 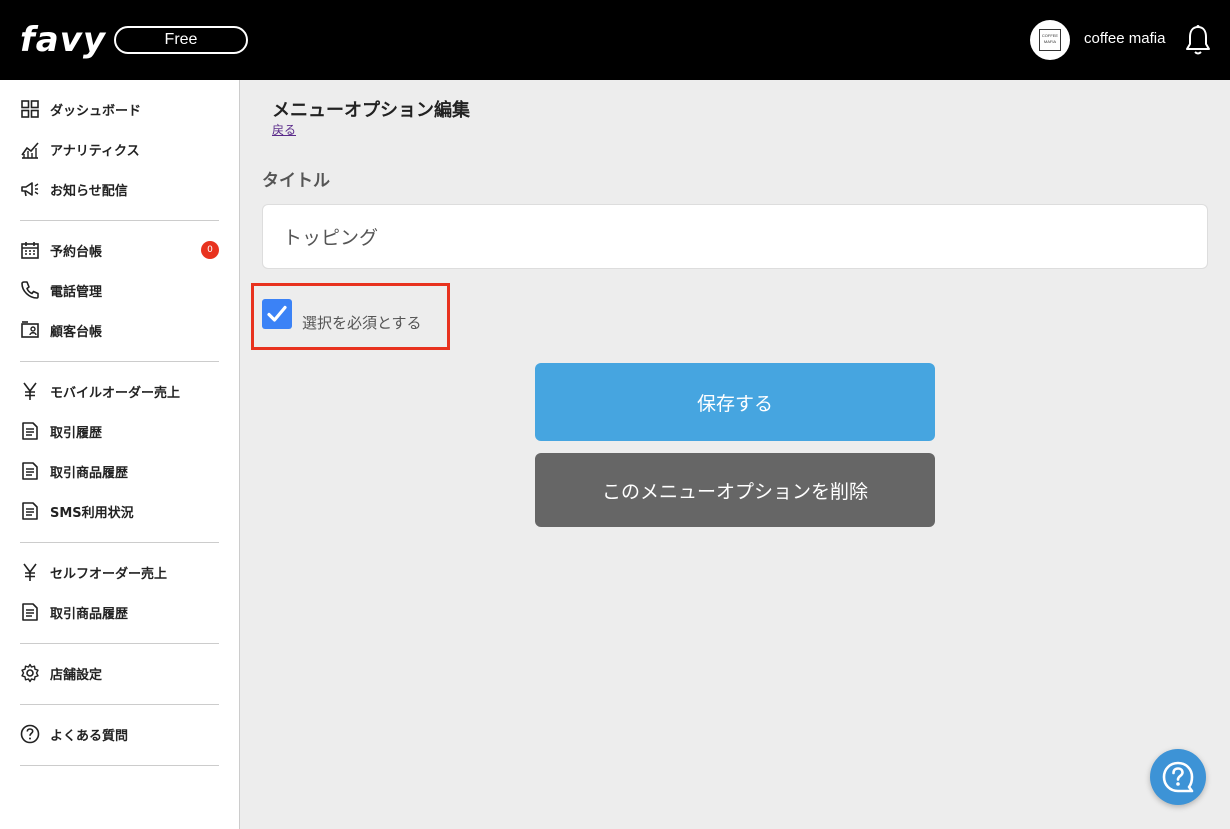 I want to click on sidebar-item-dashboard: ダッシュボード, so click(x=120, y=109).